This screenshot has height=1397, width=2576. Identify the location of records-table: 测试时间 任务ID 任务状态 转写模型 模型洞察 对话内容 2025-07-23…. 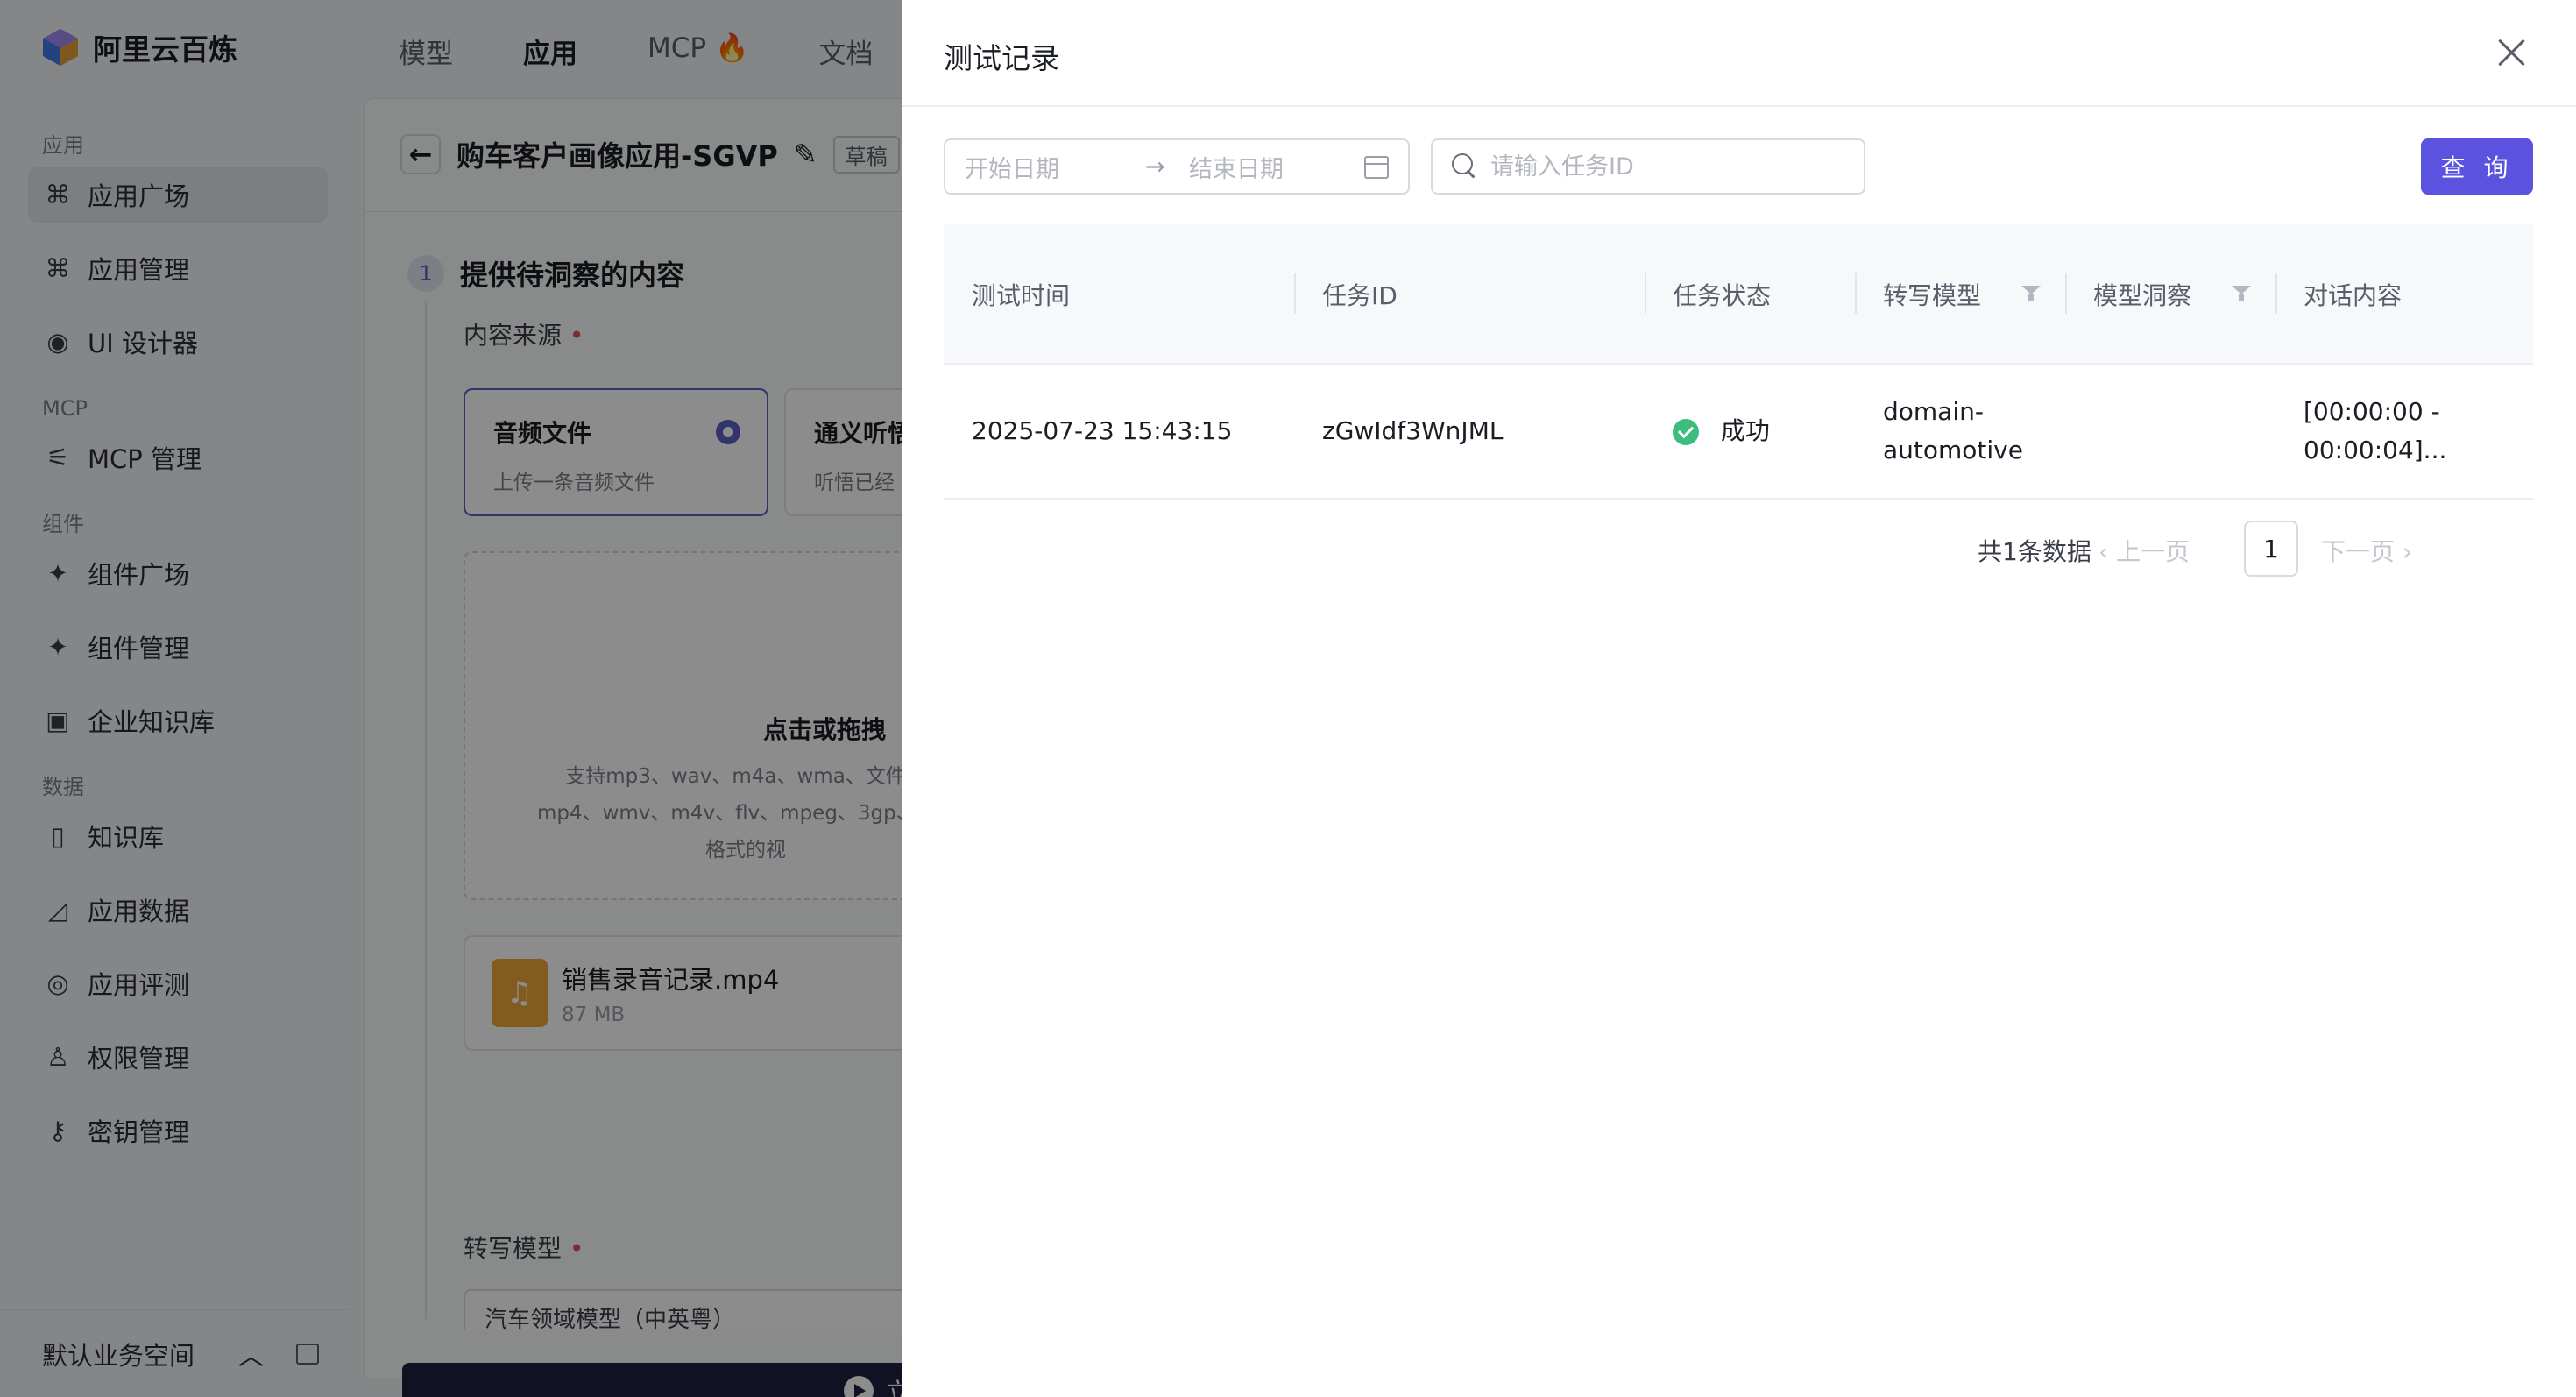
(1738, 362).